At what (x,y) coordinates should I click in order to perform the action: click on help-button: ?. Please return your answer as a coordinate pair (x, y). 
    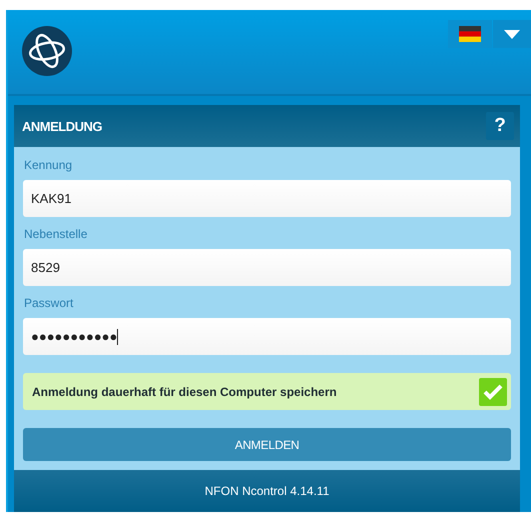
    Looking at the image, I should click on (500, 126).